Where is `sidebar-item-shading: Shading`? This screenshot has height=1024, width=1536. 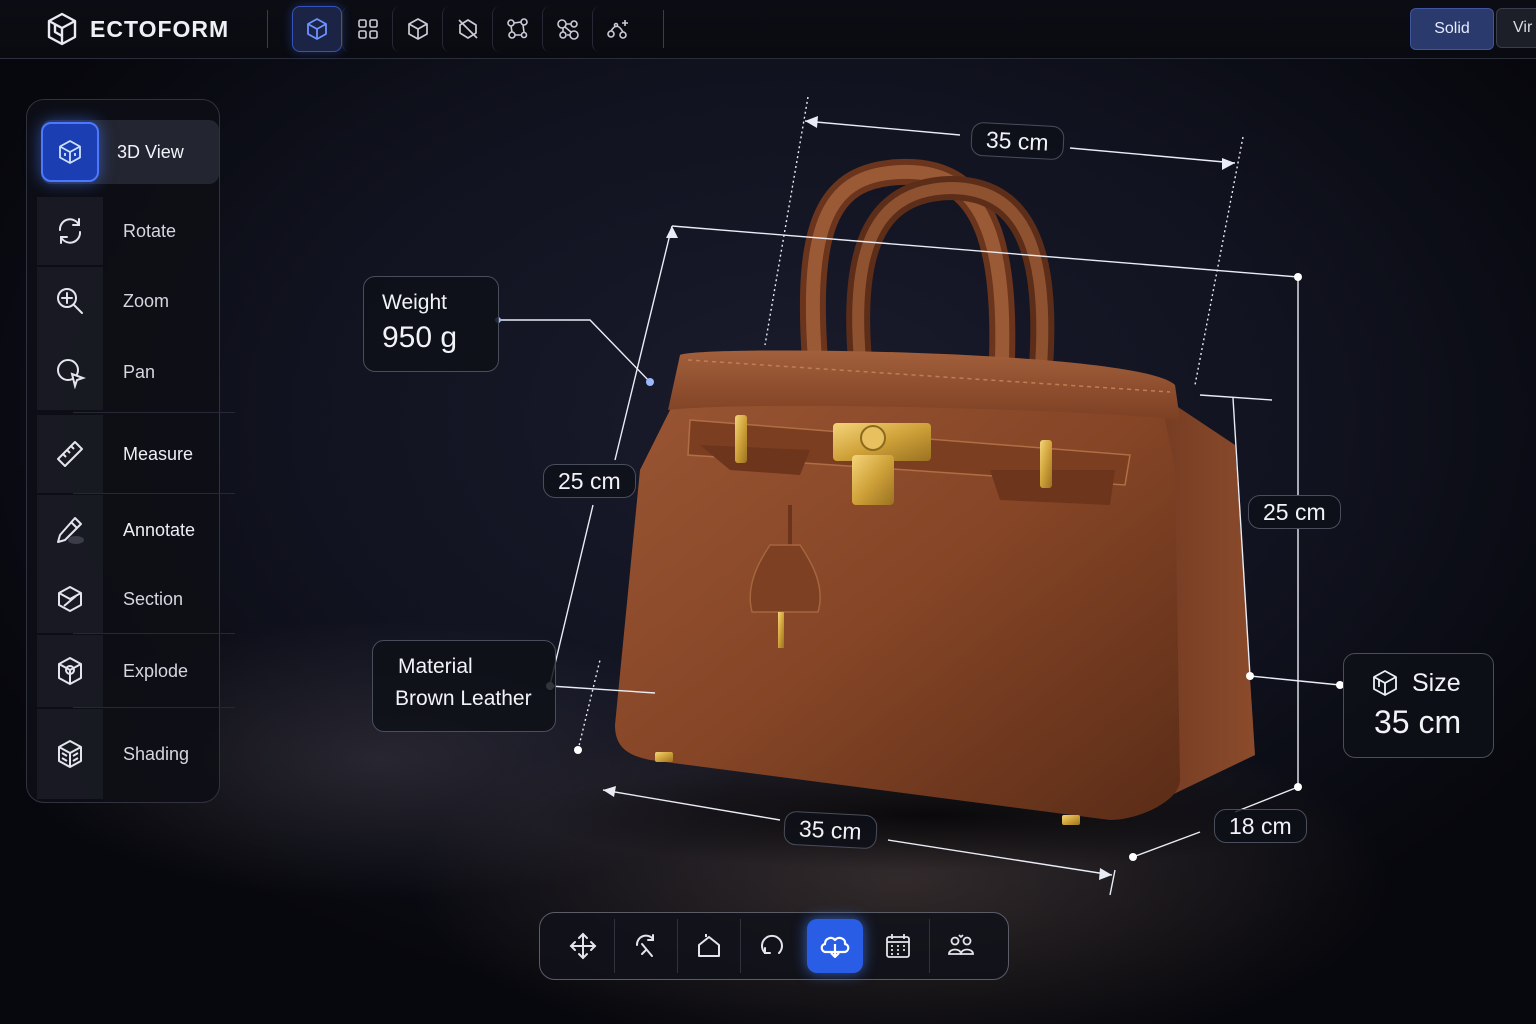 sidebar-item-shading: Shading is located at coordinates (123, 754).